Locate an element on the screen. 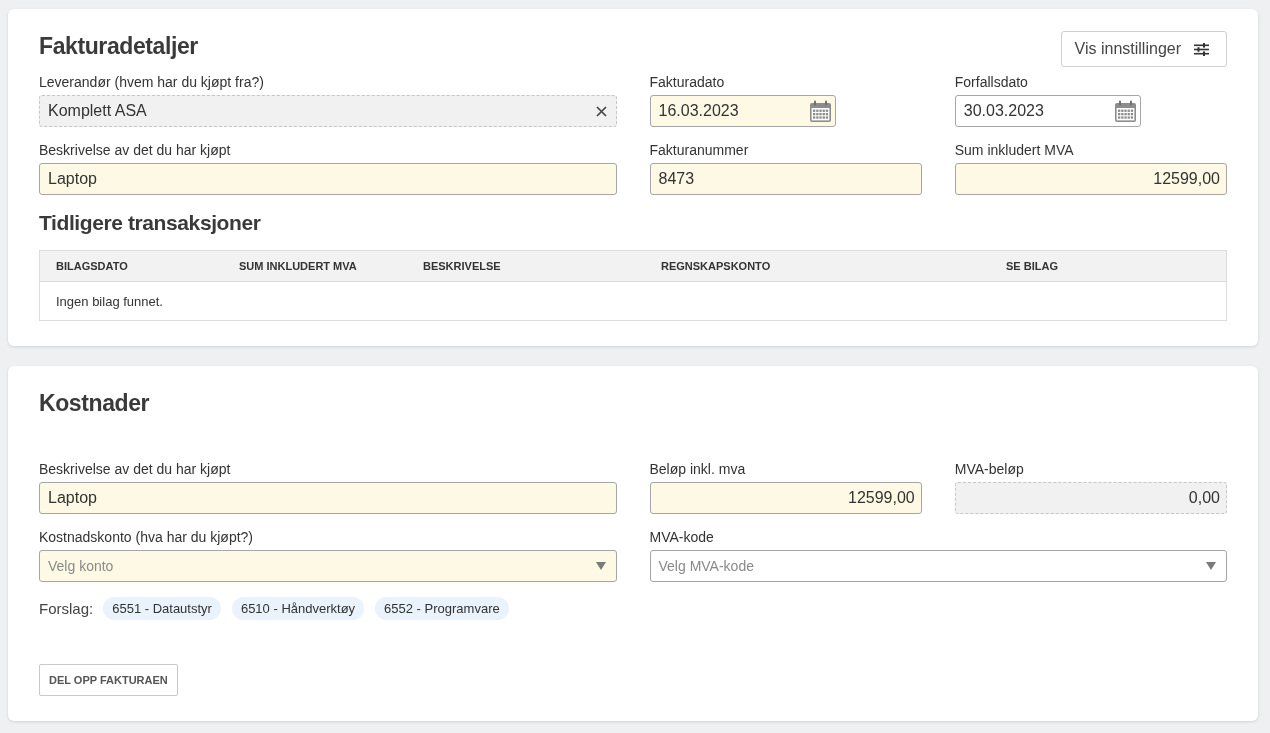 The image size is (1270, 733). field-label: Fakturanummer is located at coordinates (699, 150).